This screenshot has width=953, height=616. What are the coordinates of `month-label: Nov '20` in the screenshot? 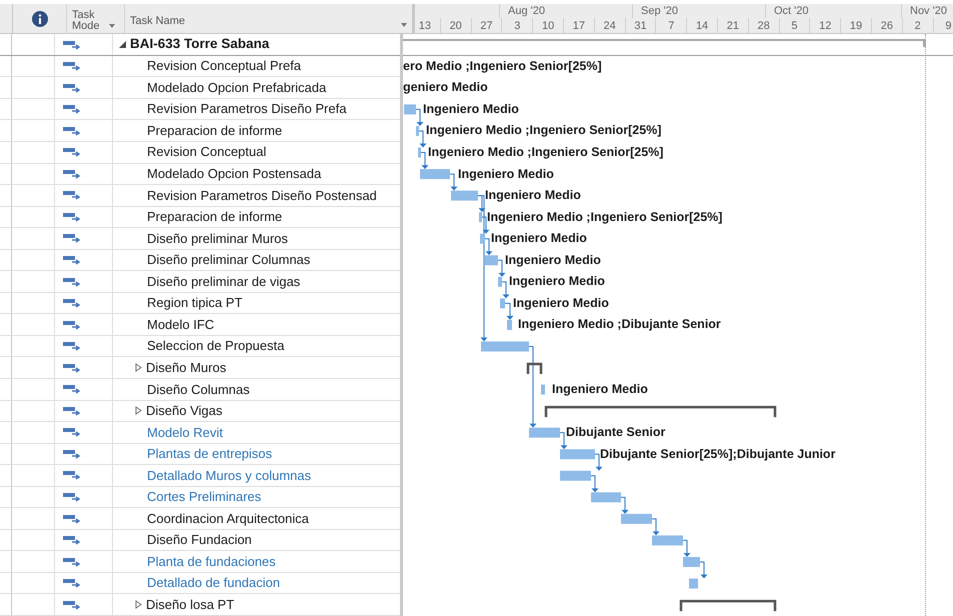 It's located at (928, 11).